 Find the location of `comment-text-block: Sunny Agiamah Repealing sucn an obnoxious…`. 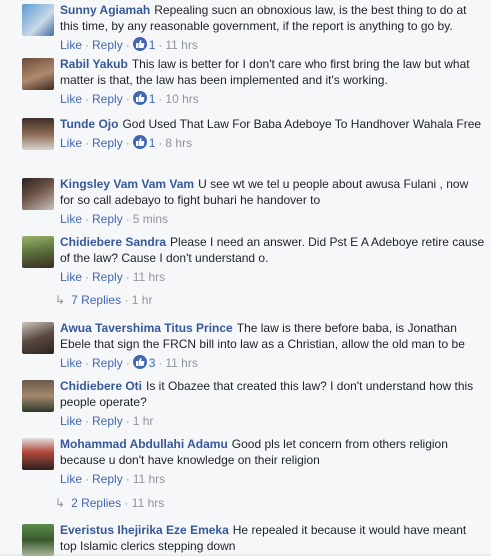

comment-text-block: Sunny Agiamah Repealing sucn an obnoxious… is located at coordinates (272, 18).